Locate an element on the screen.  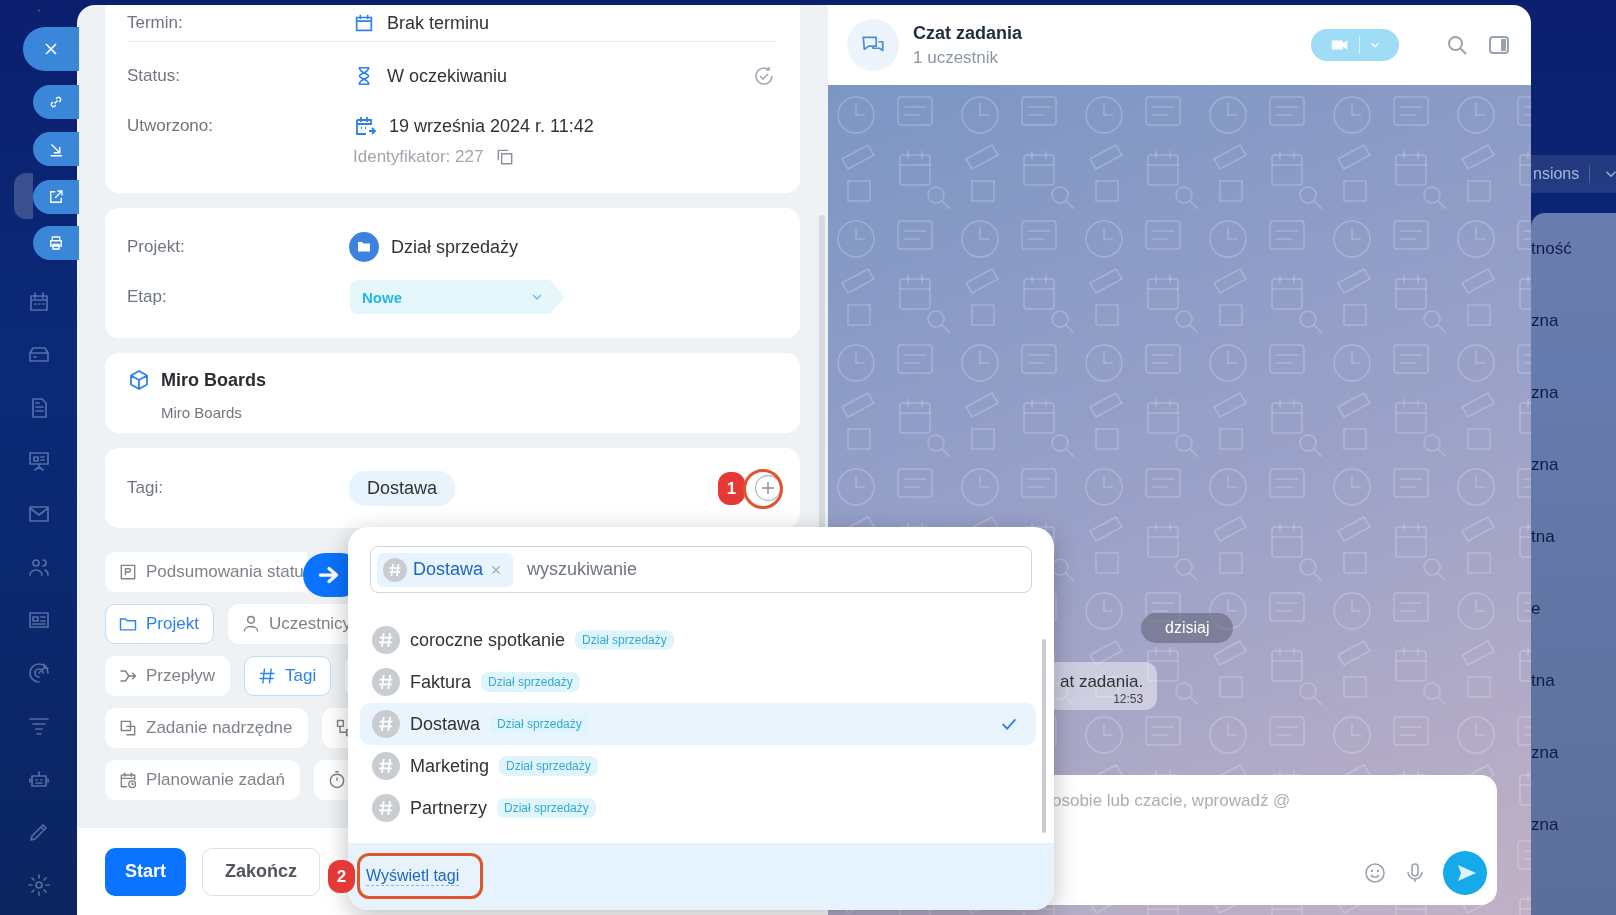
tag-option: Marketing Dział sprzedaży is located at coordinates (698, 766).